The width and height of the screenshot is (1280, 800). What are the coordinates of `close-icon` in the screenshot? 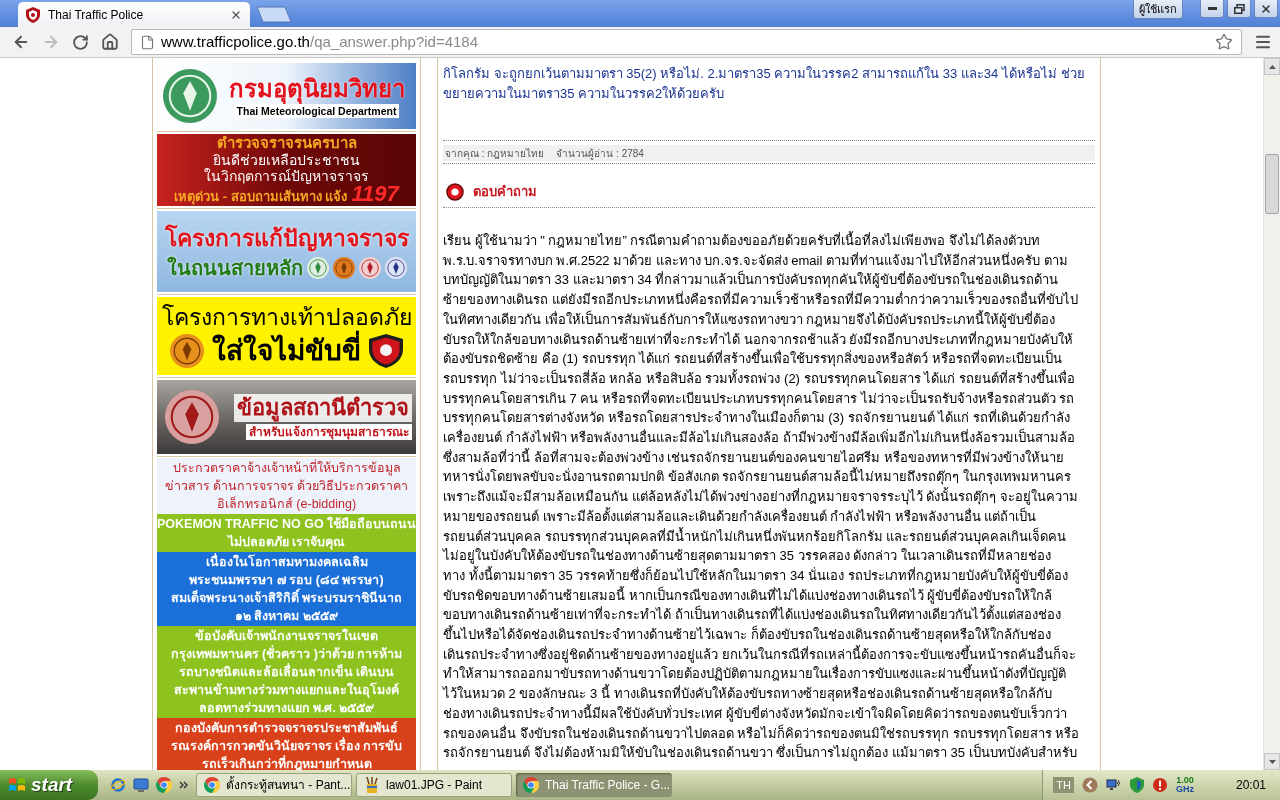 It's located at (1266, 8).